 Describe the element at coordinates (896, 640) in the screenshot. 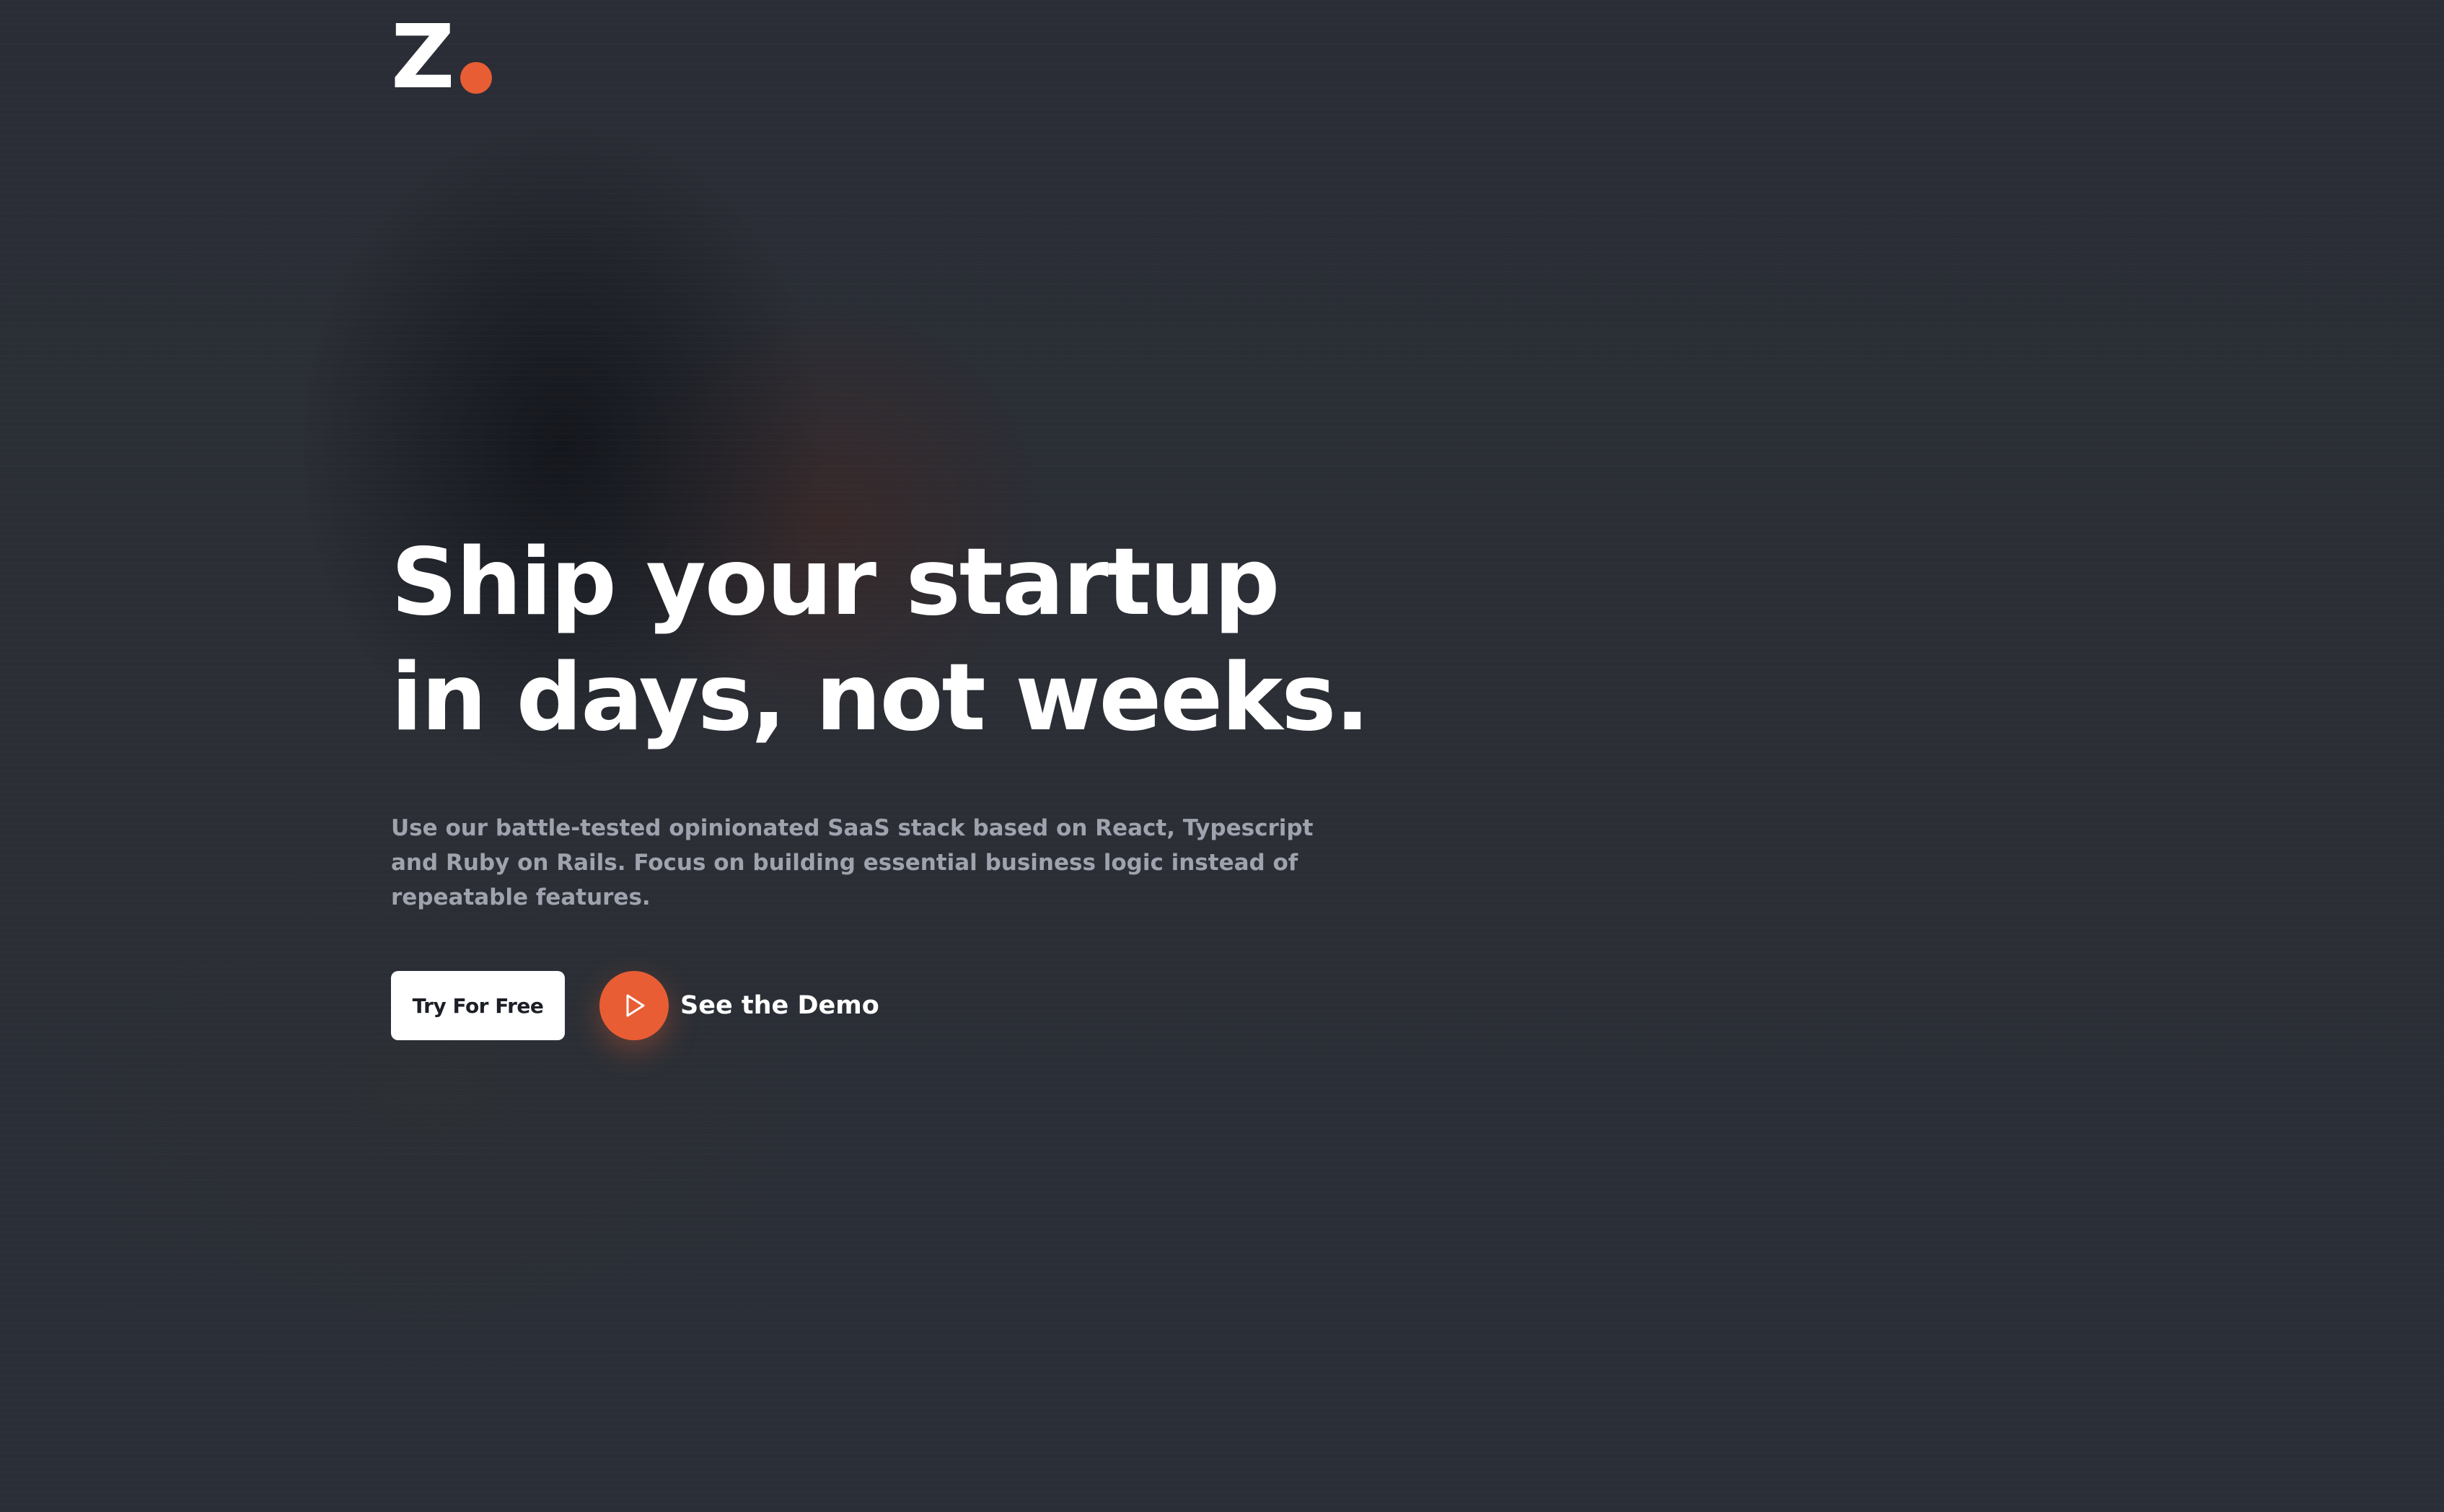

I see `hero-headline: Ship your startup in days, not weeks.` at that location.